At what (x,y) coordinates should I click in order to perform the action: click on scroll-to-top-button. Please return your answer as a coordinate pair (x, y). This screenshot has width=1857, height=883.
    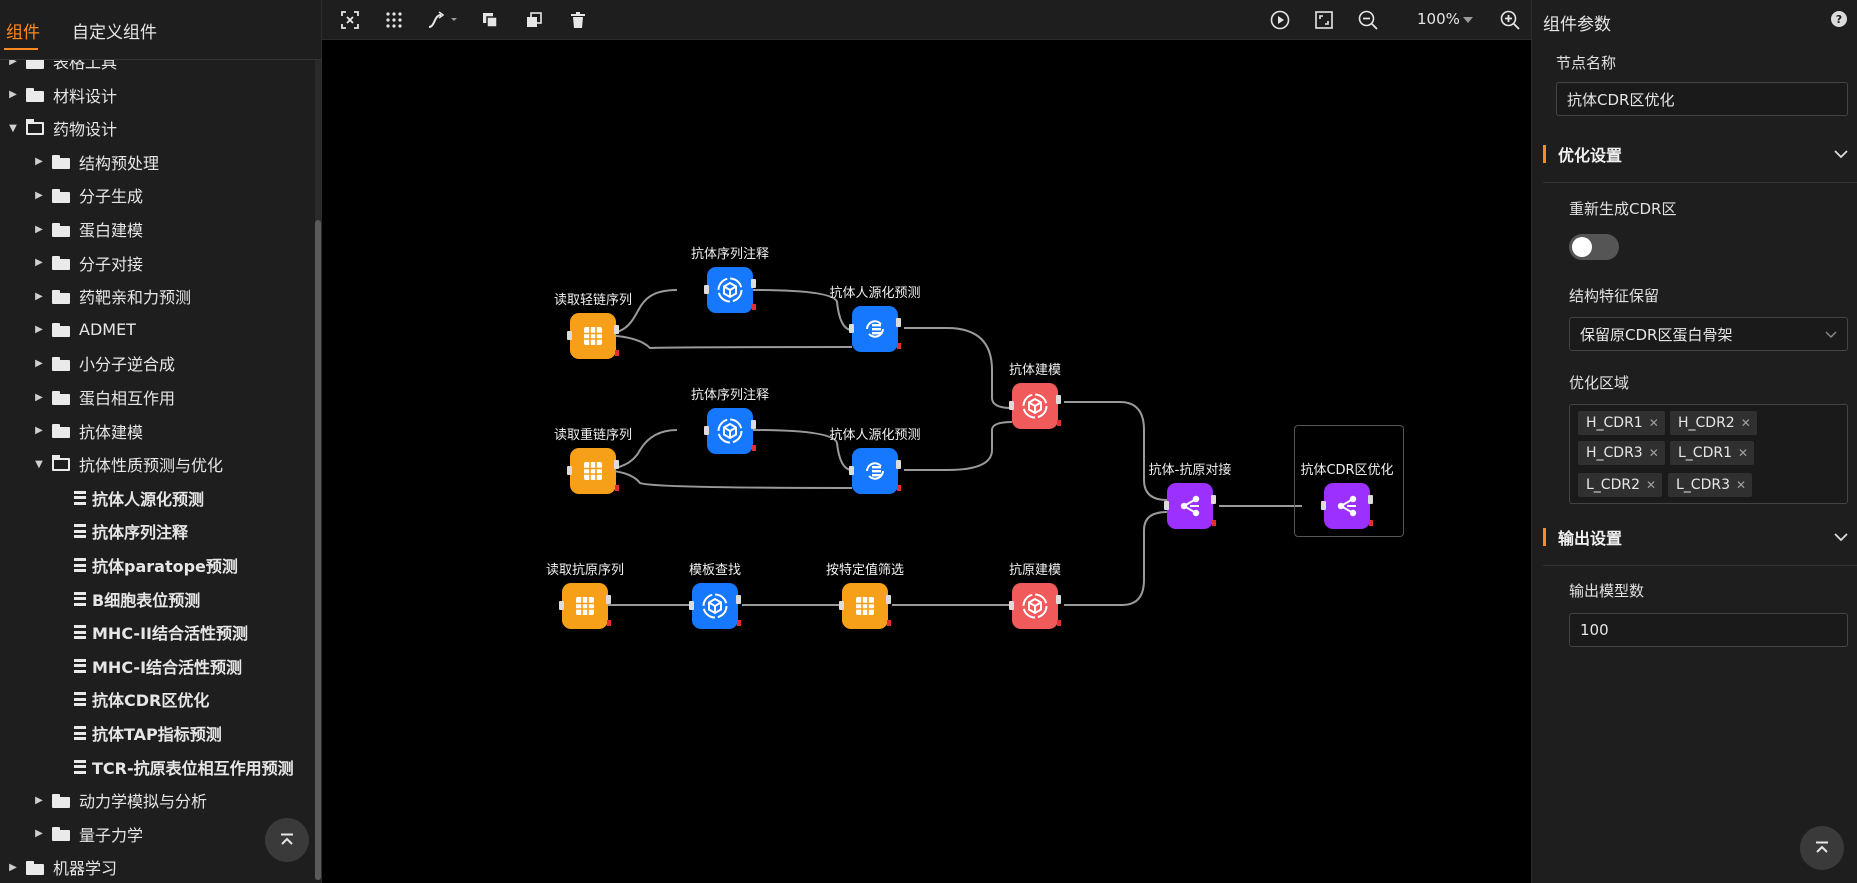
    Looking at the image, I should click on (287, 840).